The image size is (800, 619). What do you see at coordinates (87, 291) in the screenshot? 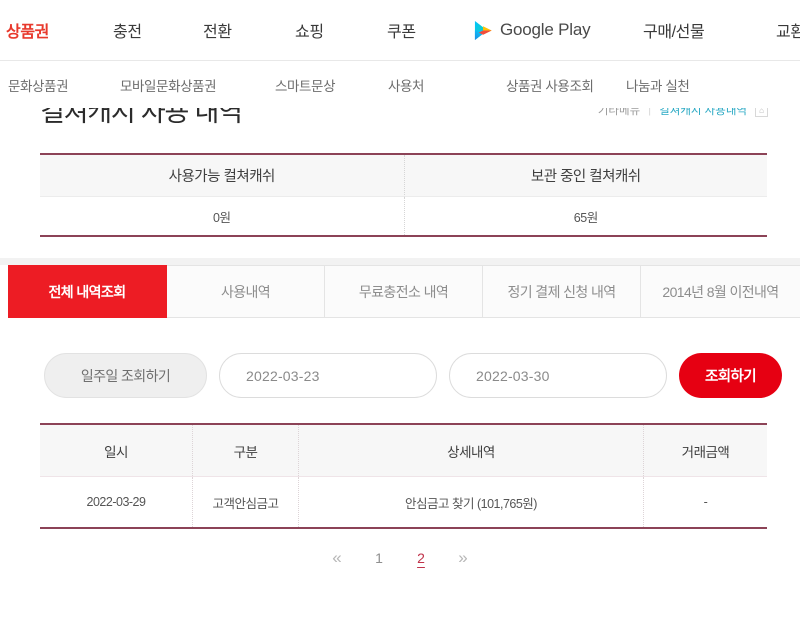
I see `tab-all-history: 전체 내역조회` at bounding box center [87, 291].